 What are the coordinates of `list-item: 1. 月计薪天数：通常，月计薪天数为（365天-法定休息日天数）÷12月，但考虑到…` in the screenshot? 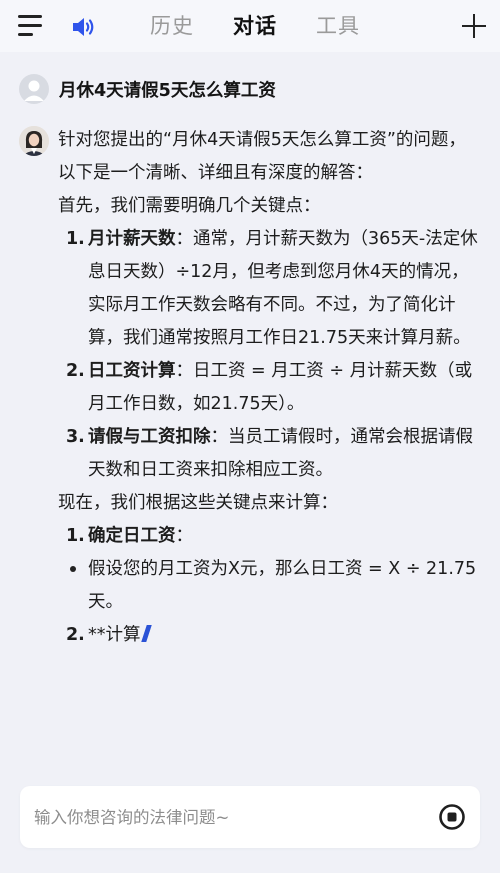 It's located at (270, 289).